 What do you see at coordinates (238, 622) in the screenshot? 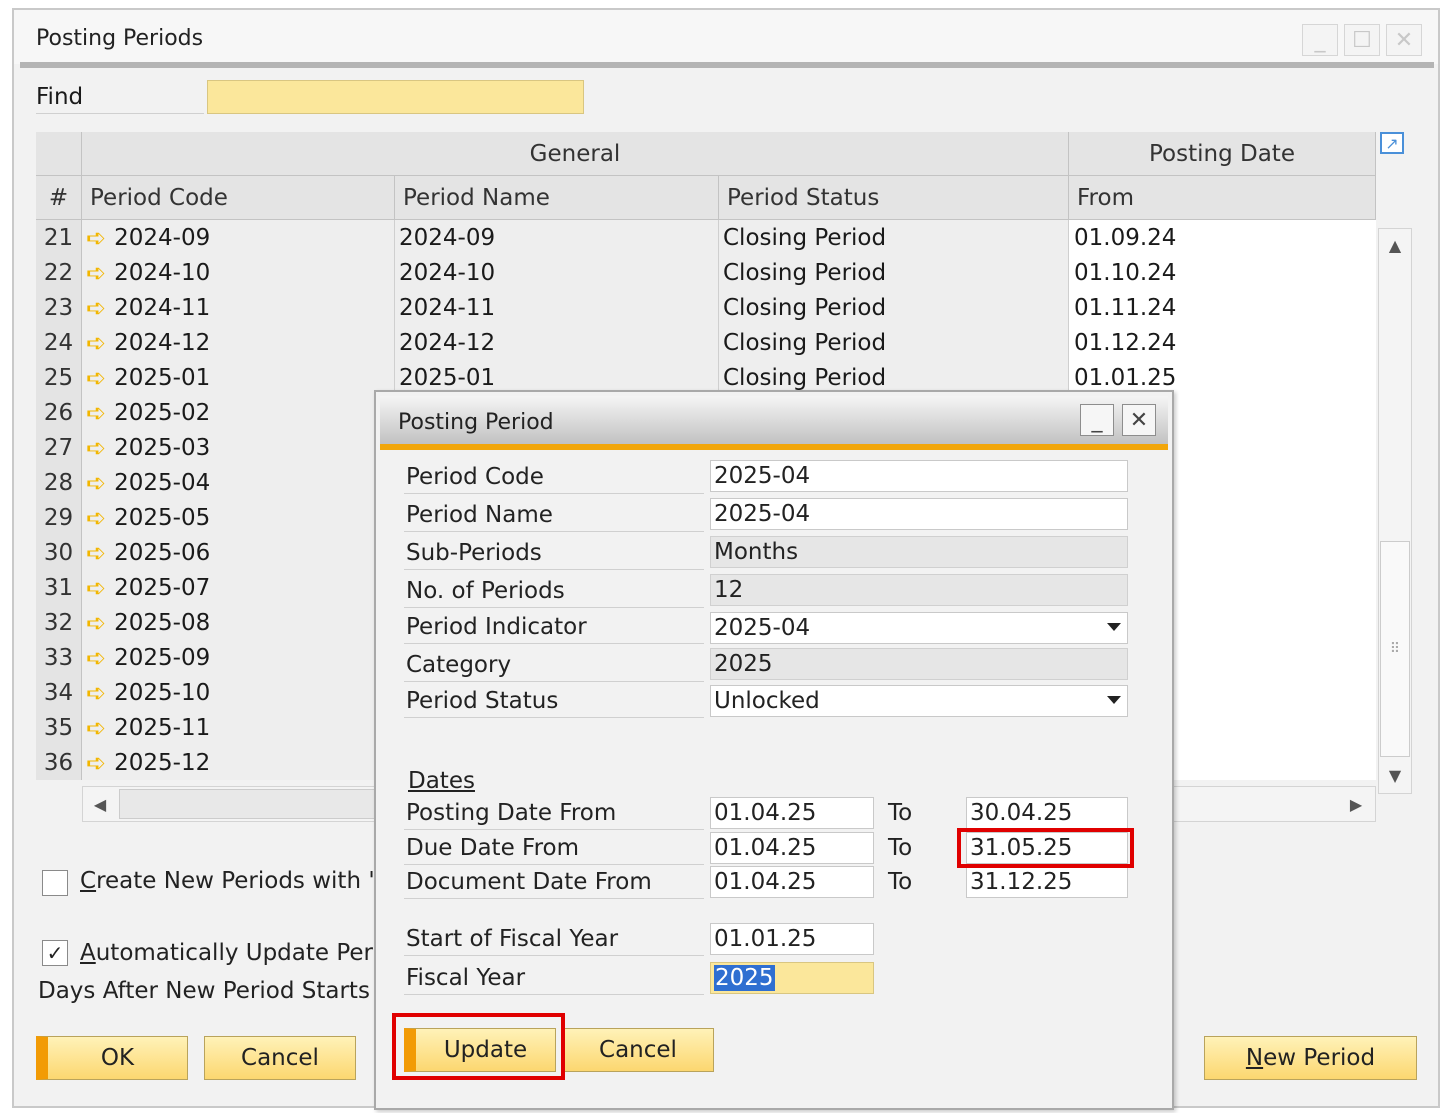
I see `period-code-cell: ➪ 2025-08` at bounding box center [238, 622].